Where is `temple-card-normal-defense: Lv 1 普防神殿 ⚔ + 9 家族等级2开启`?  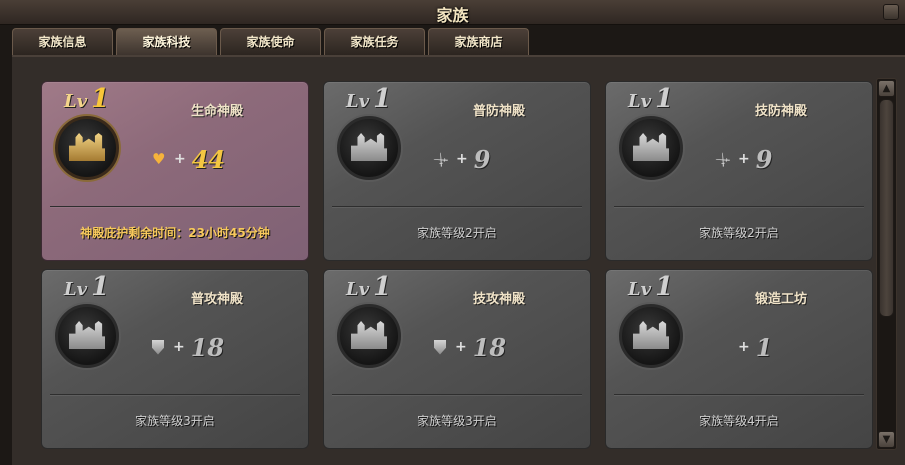 temple-card-normal-defense: Lv 1 普防神殿 ⚔ + 9 家族等级2开启 is located at coordinates (457, 171).